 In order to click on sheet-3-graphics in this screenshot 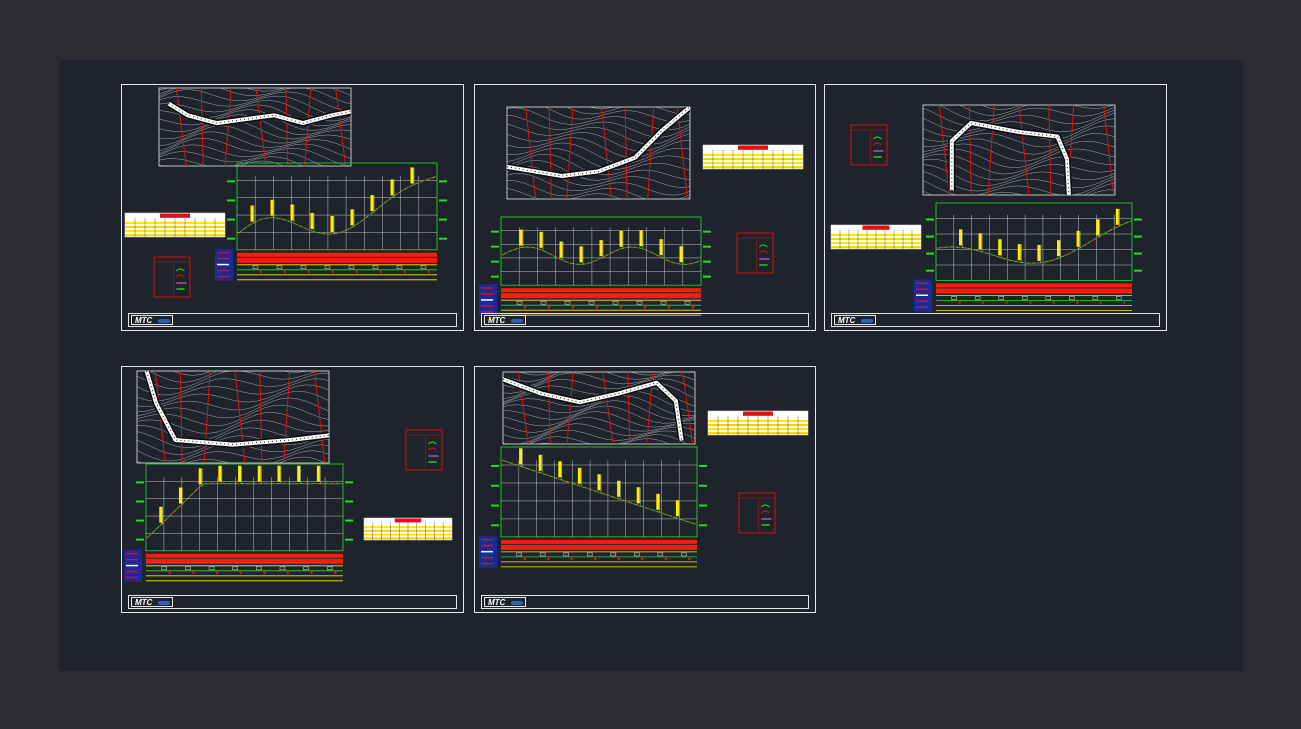, I will do `click(986, 208)`.